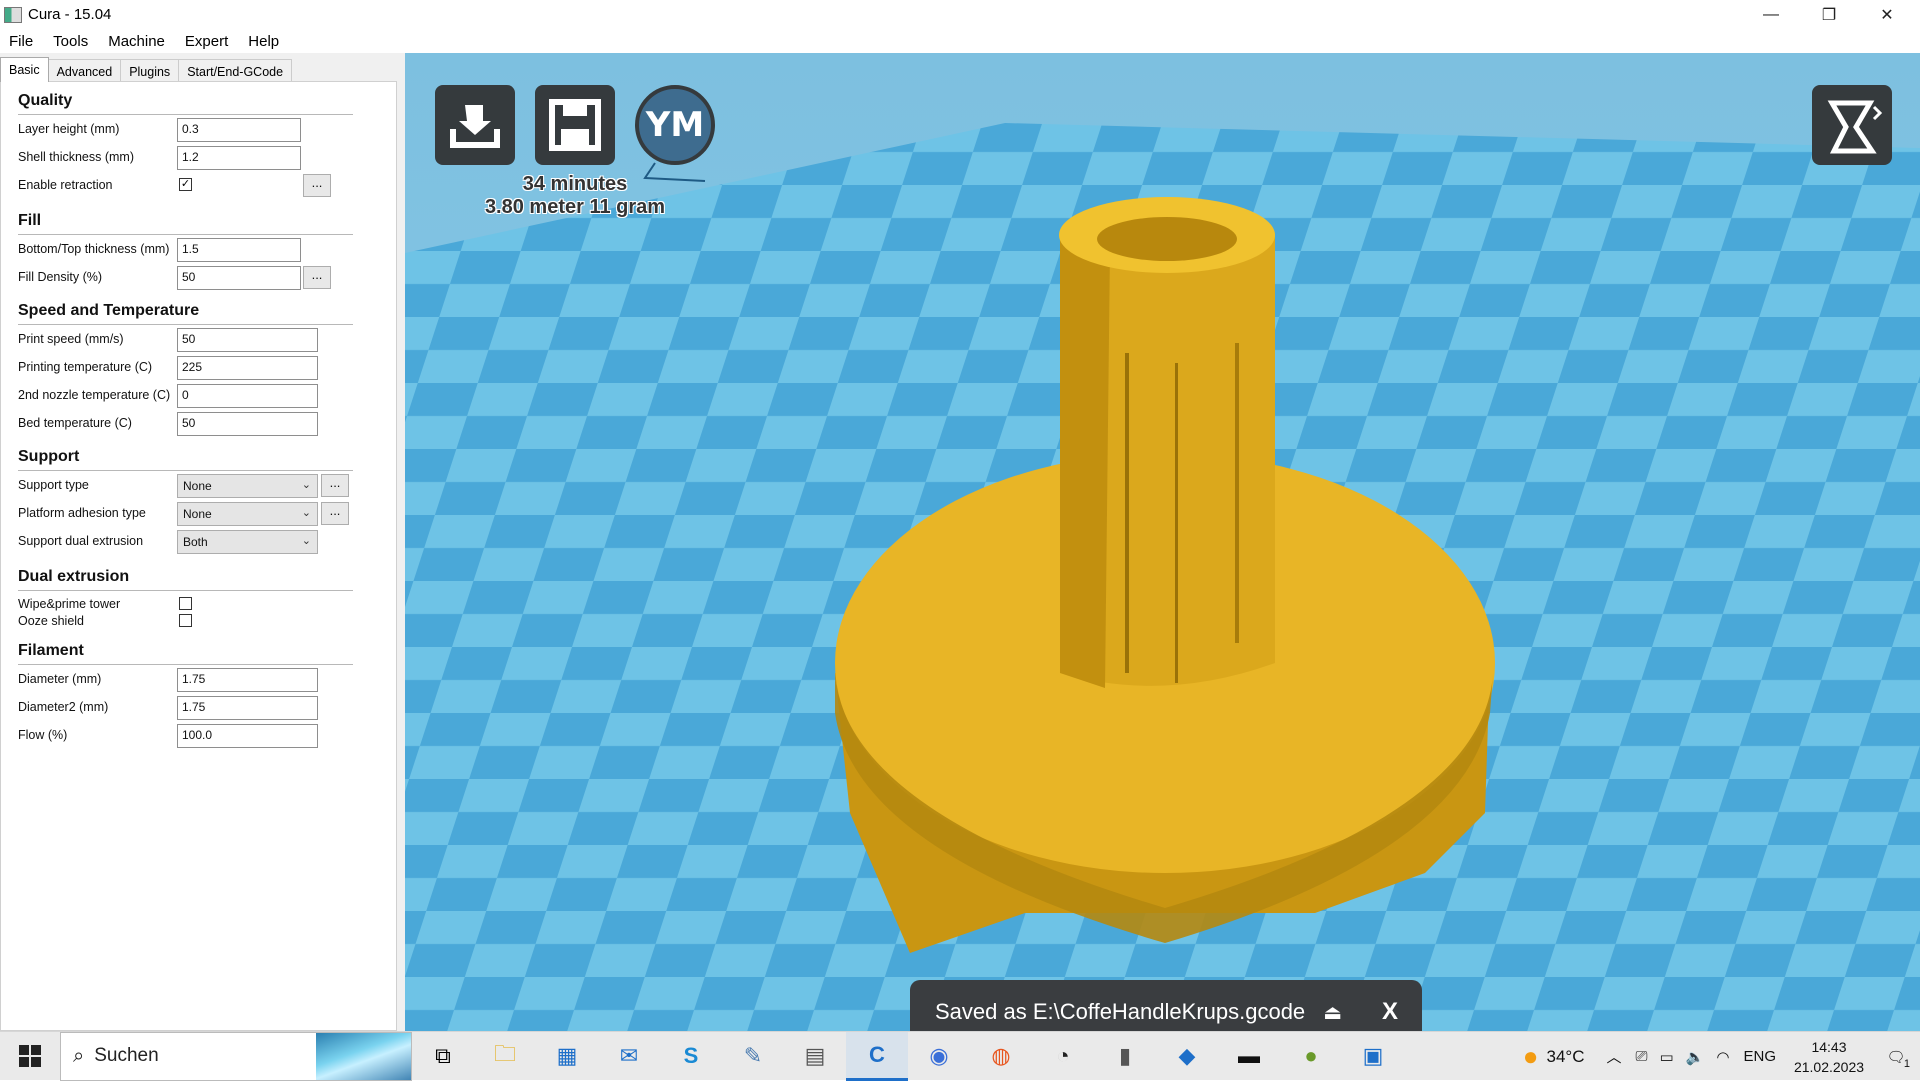  I want to click on fill-density-input: 50, so click(239, 278).